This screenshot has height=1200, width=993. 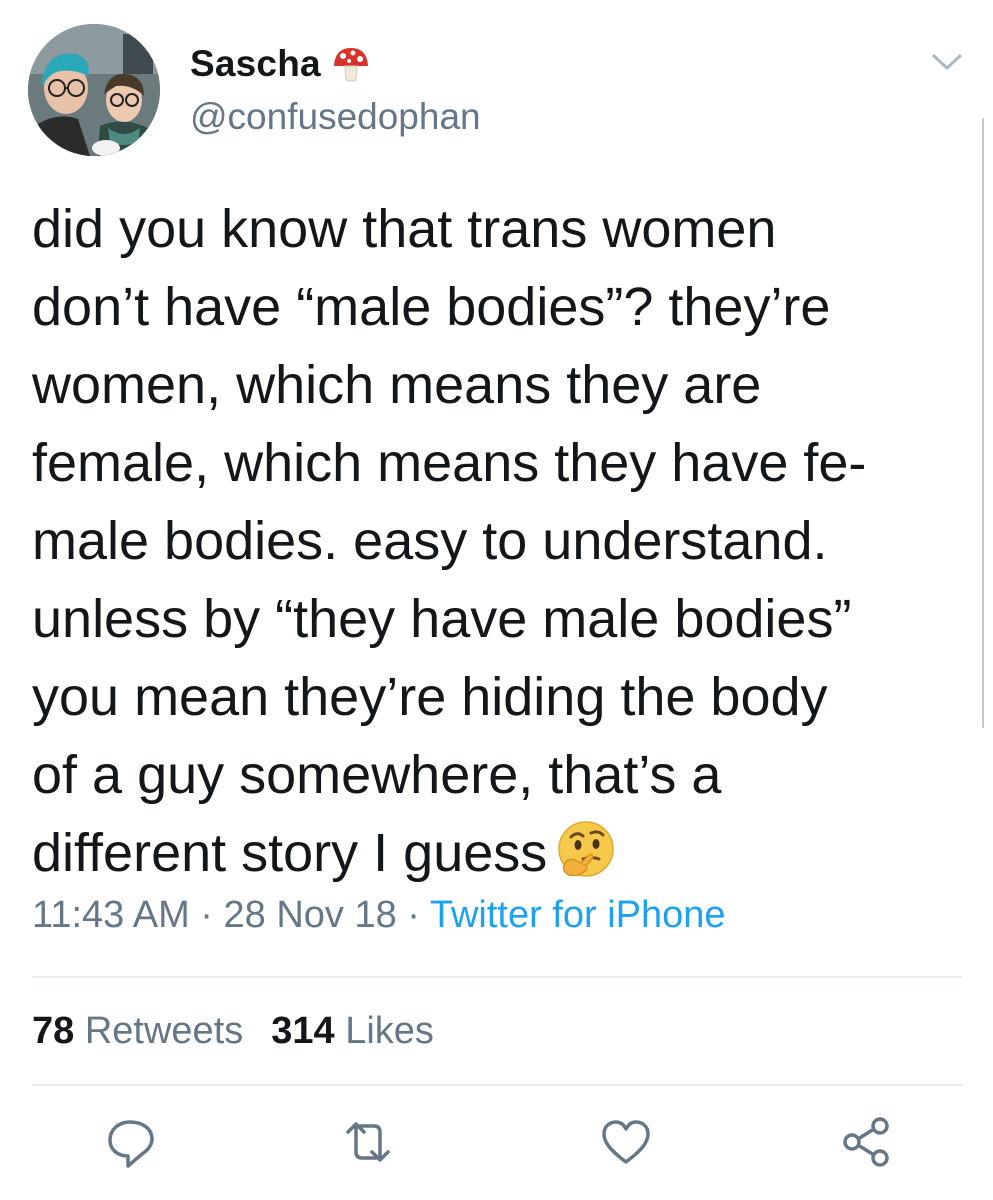 What do you see at coordinates (985, 423) in the screenshot?
I see `scrollbar` at bounding box center [985, 423].